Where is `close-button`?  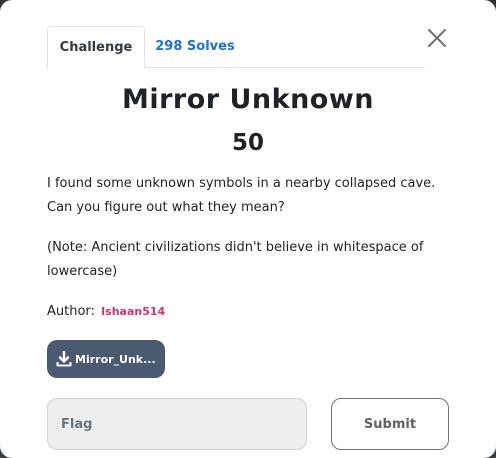
close-button is located at coordinates (437, 38).